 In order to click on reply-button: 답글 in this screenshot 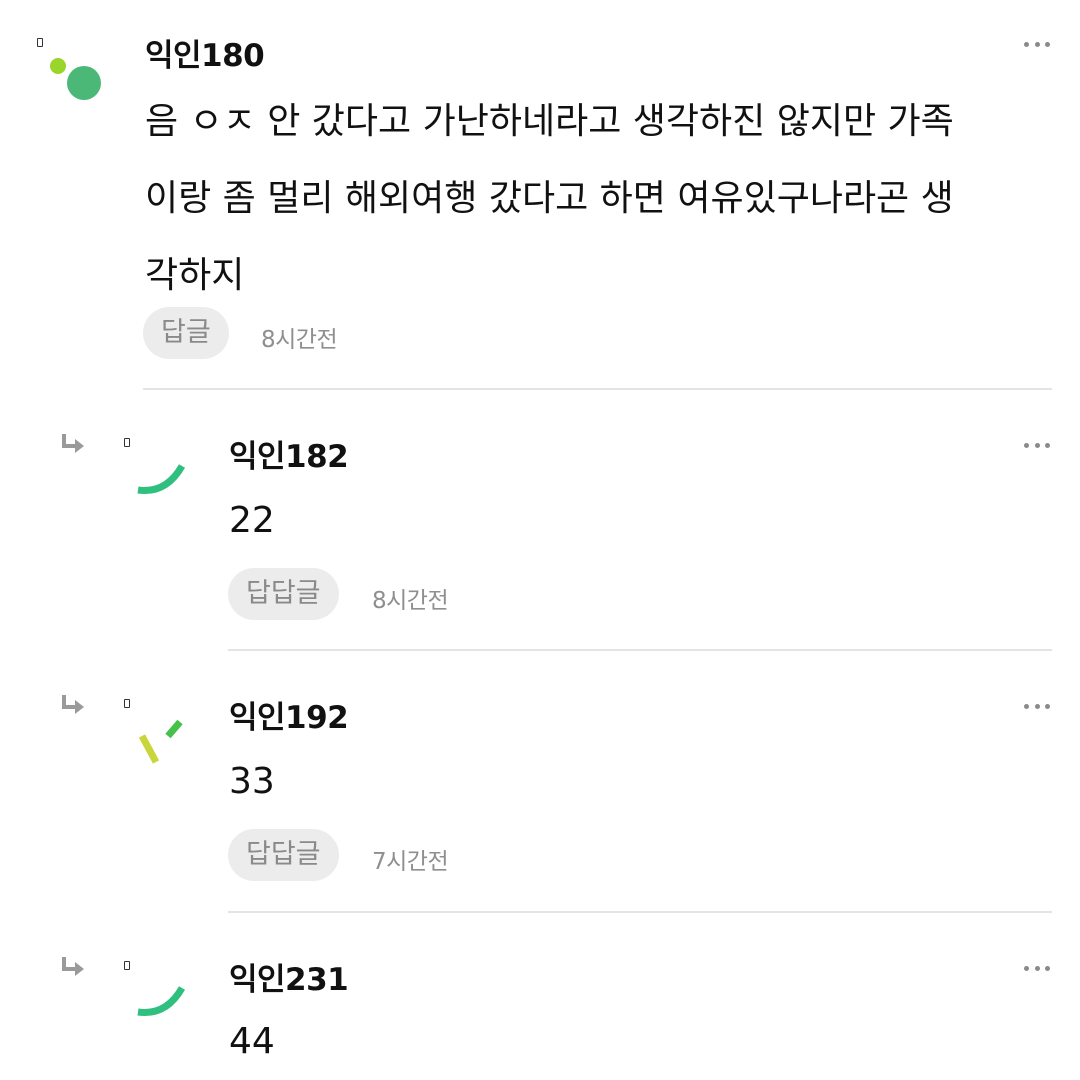, I will do `click(186, 333)`.